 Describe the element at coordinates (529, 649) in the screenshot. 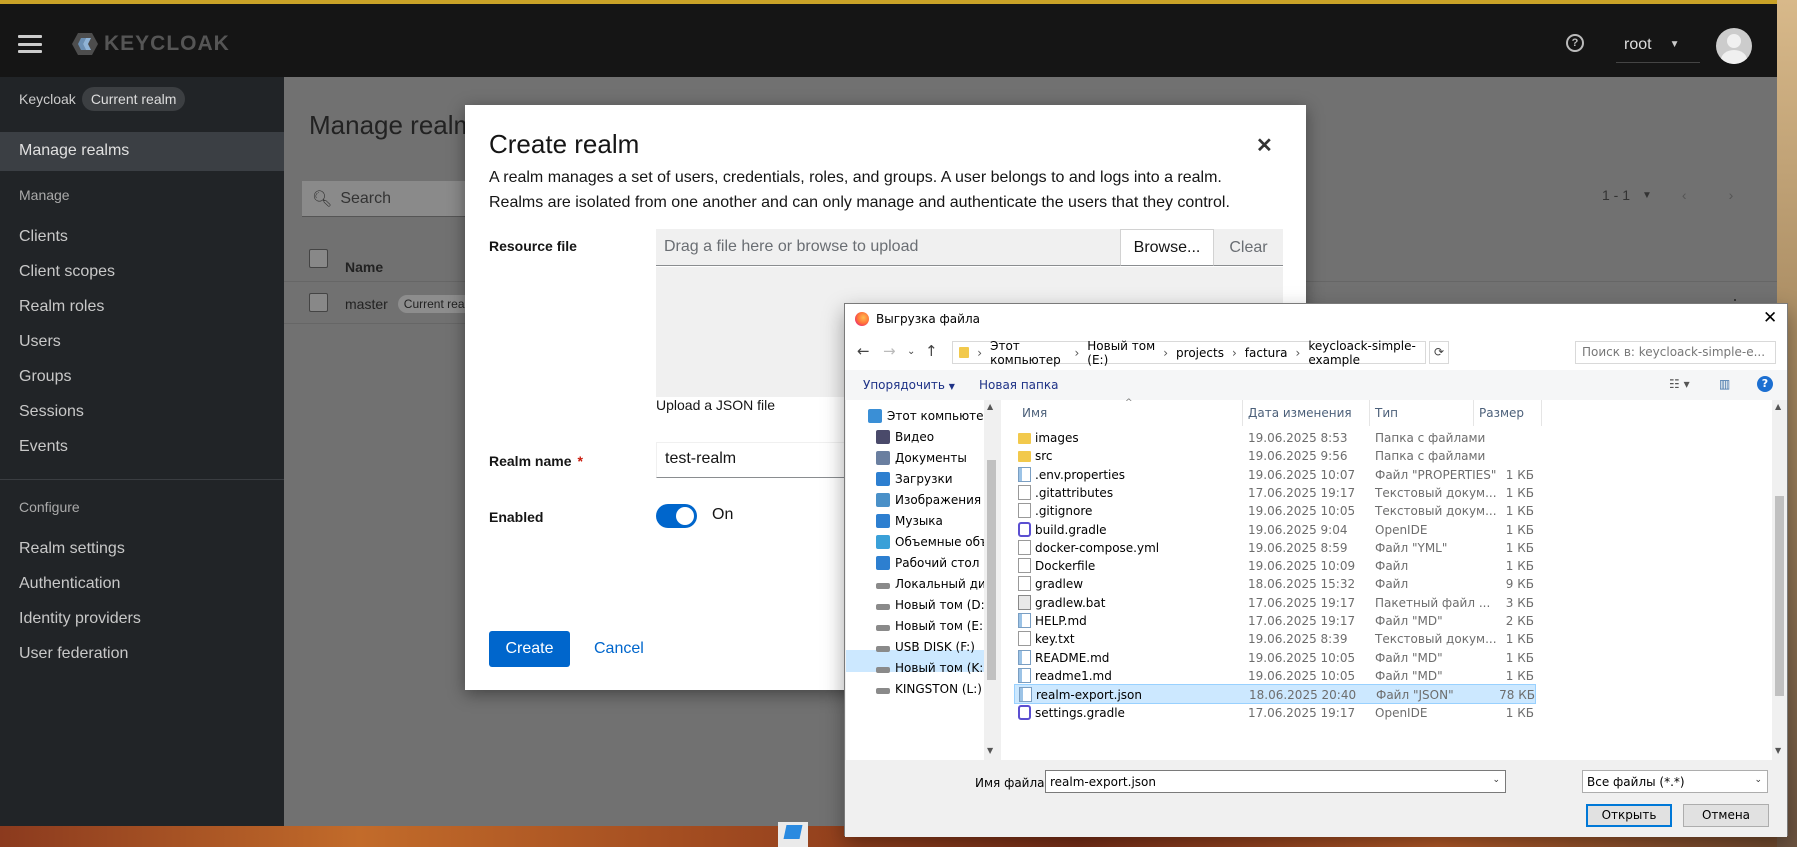

I see `create-button: Create` at that location.